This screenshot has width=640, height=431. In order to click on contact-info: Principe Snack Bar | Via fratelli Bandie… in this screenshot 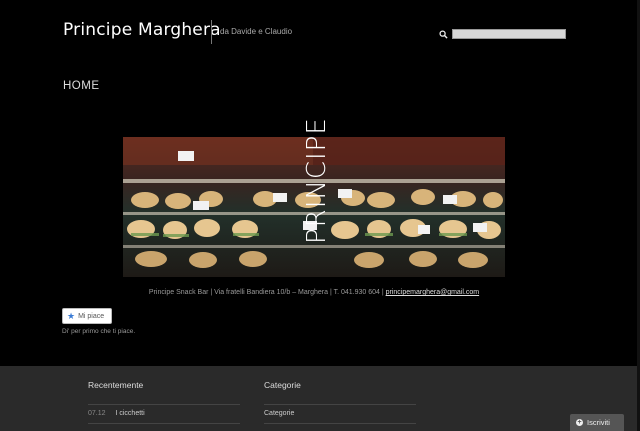, I will do `click(314, 292)`.